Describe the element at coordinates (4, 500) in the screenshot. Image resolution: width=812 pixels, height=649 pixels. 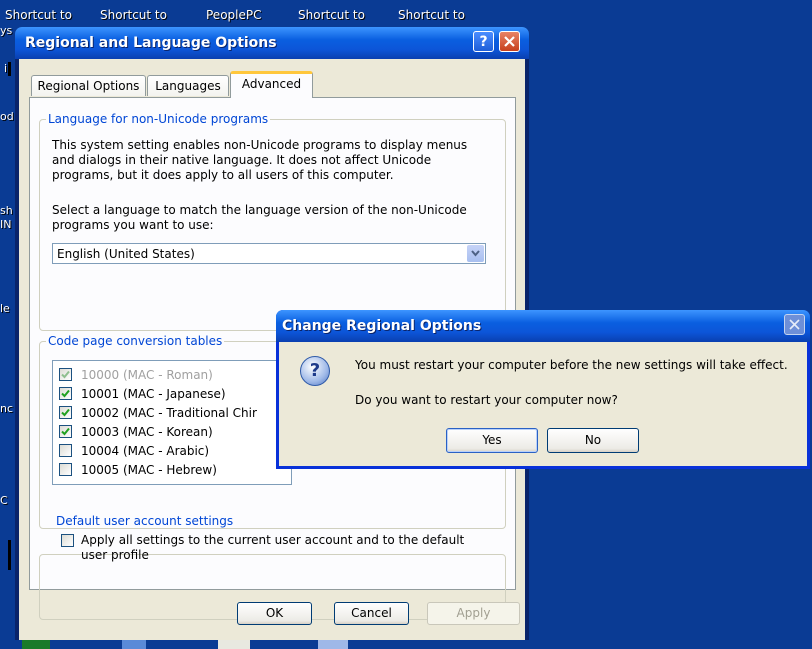
I see `desktop-icon-label-fragment: C` at that location.